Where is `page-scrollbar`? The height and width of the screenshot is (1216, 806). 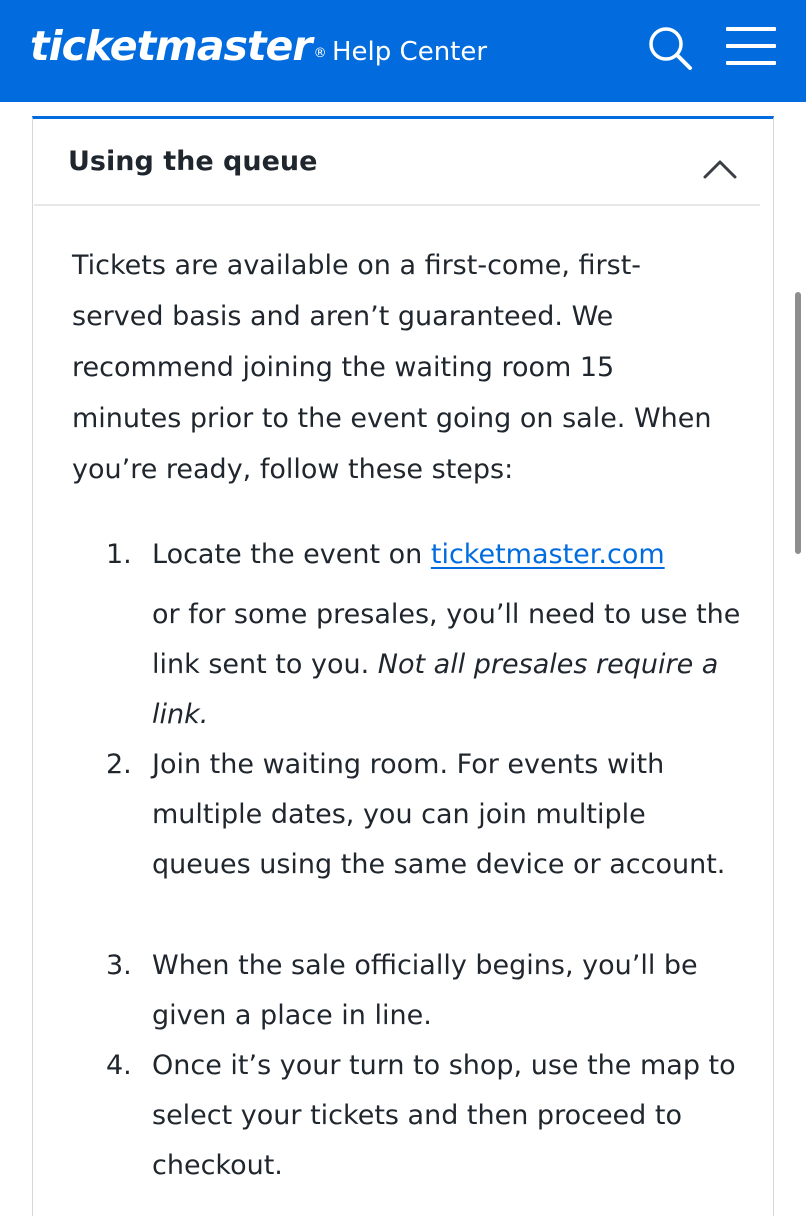
page-scrollbar is located at coordinates (798, 423).